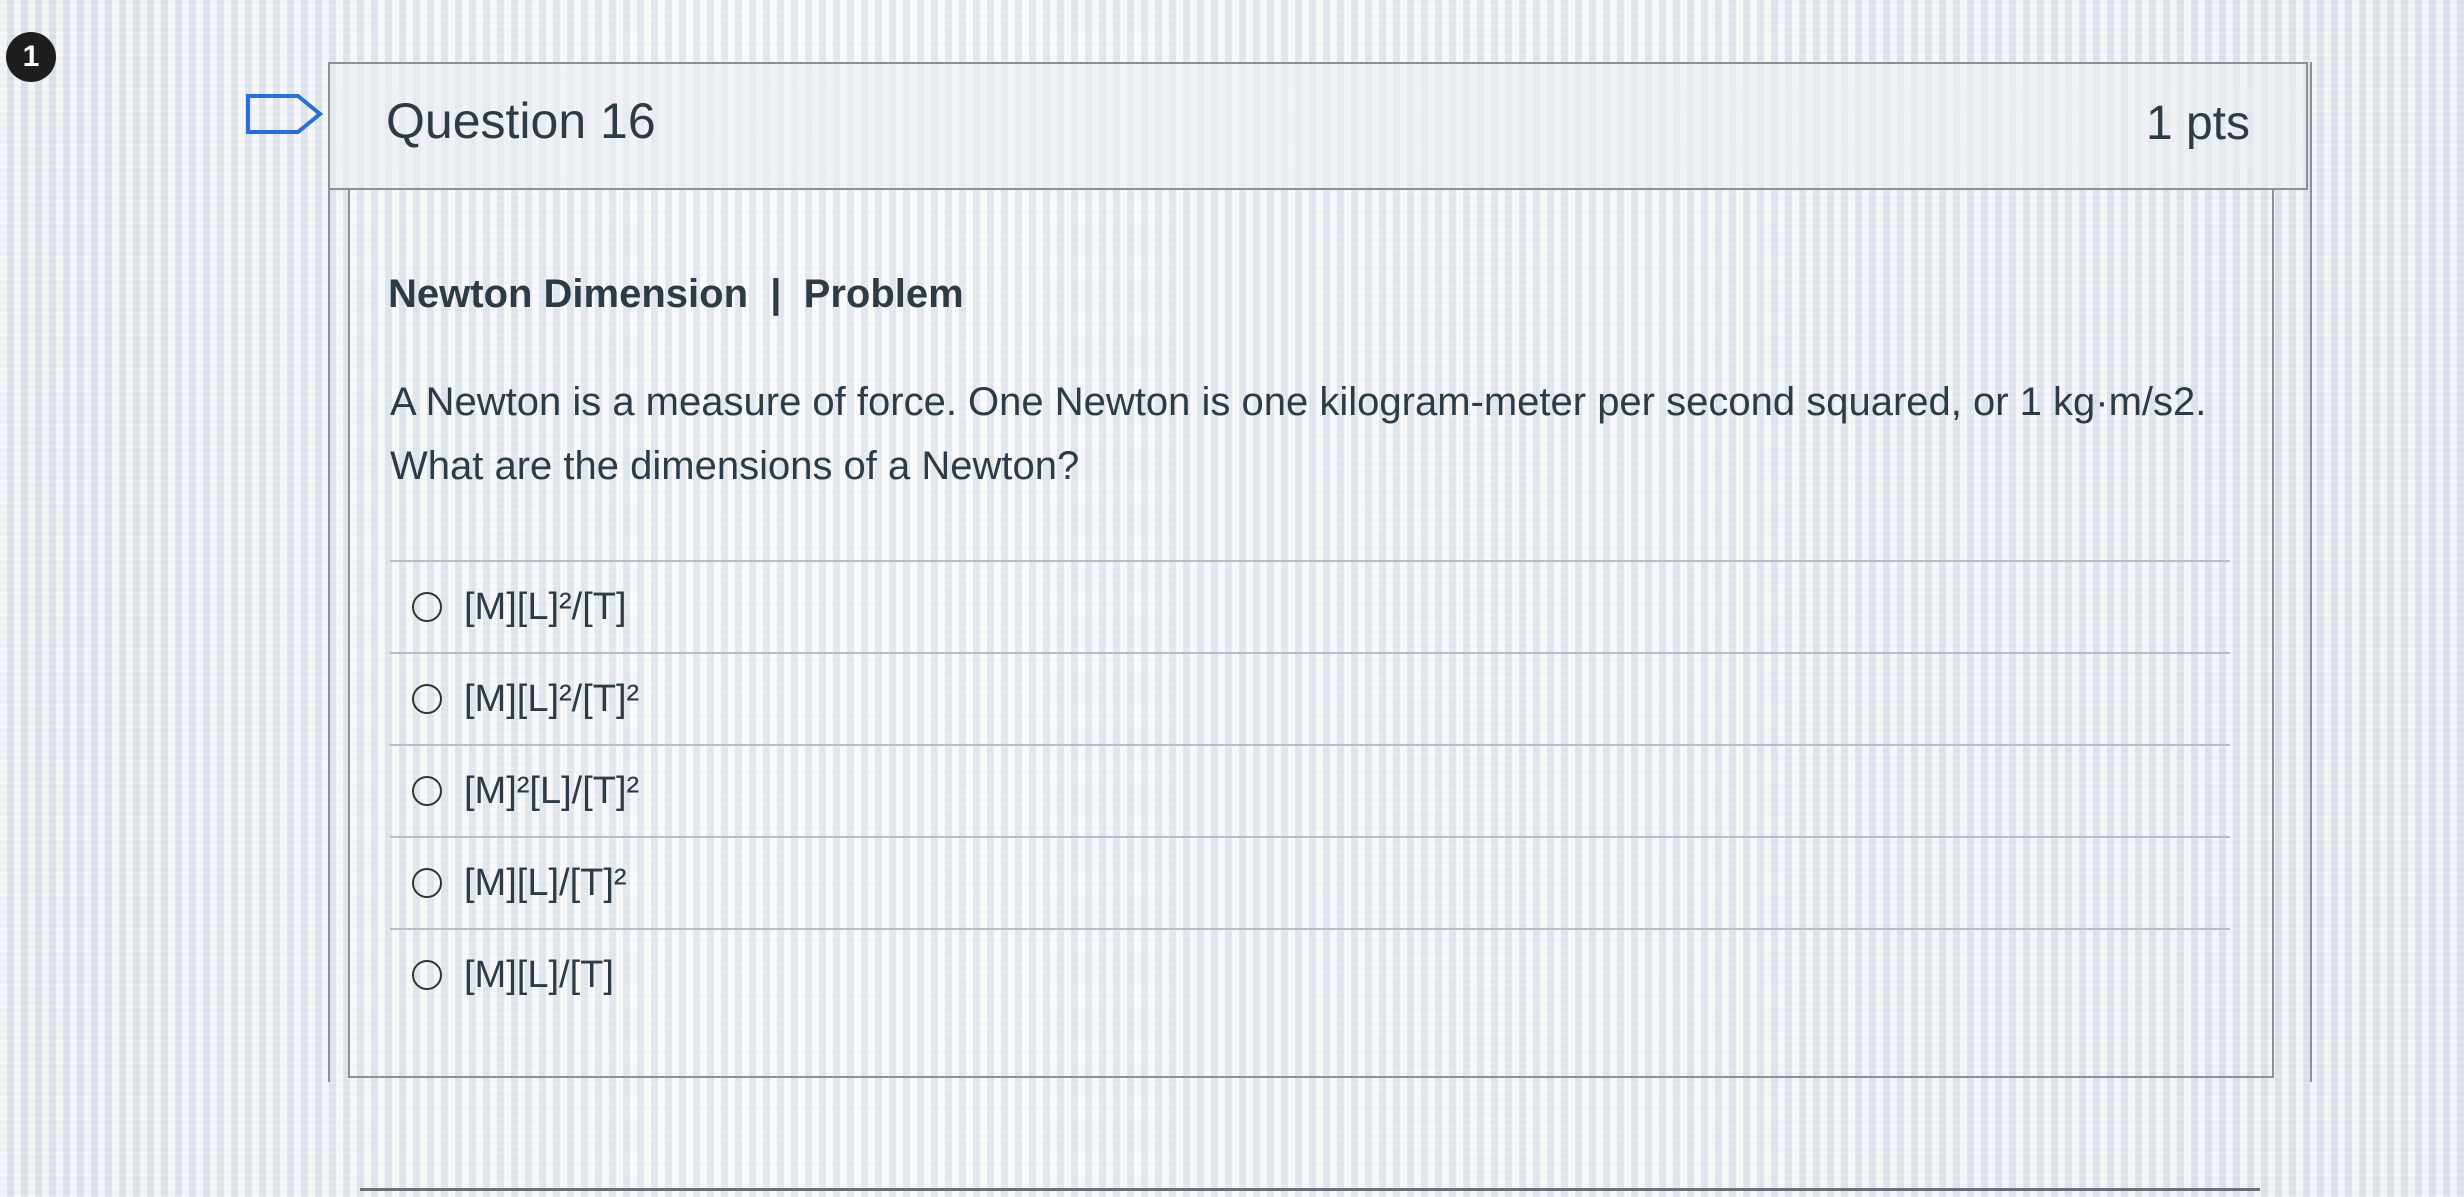 This screenshot has width=2464, height=1197. What do you see at coordinates (31, 57) in the screenshot?
I see `step-number-badge: 1` at bounding box center [31, 57].